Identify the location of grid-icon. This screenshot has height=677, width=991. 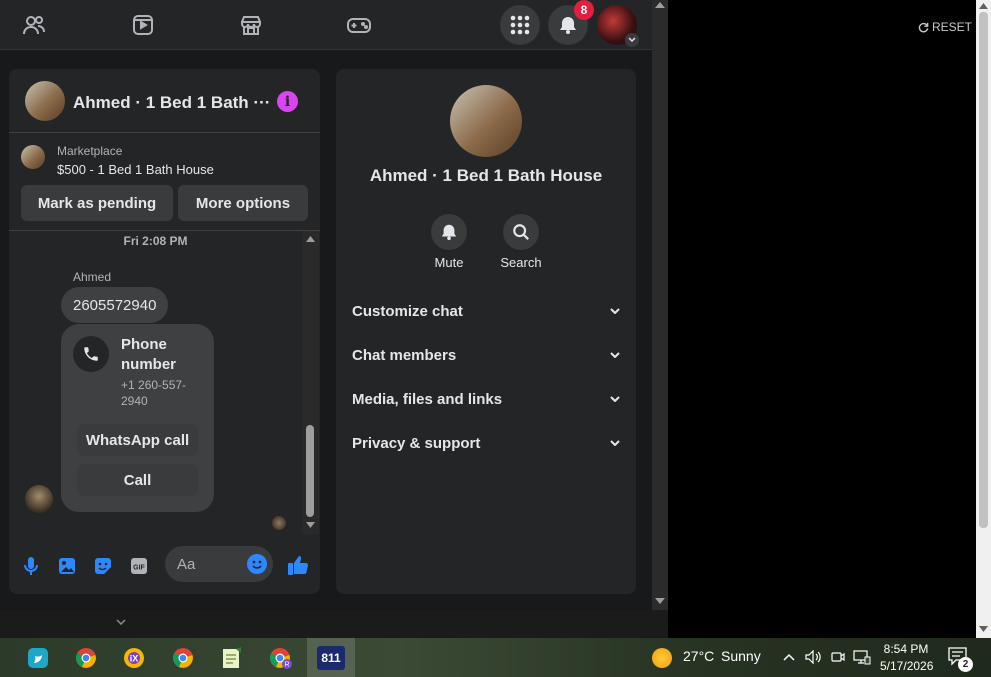
(520, 25).